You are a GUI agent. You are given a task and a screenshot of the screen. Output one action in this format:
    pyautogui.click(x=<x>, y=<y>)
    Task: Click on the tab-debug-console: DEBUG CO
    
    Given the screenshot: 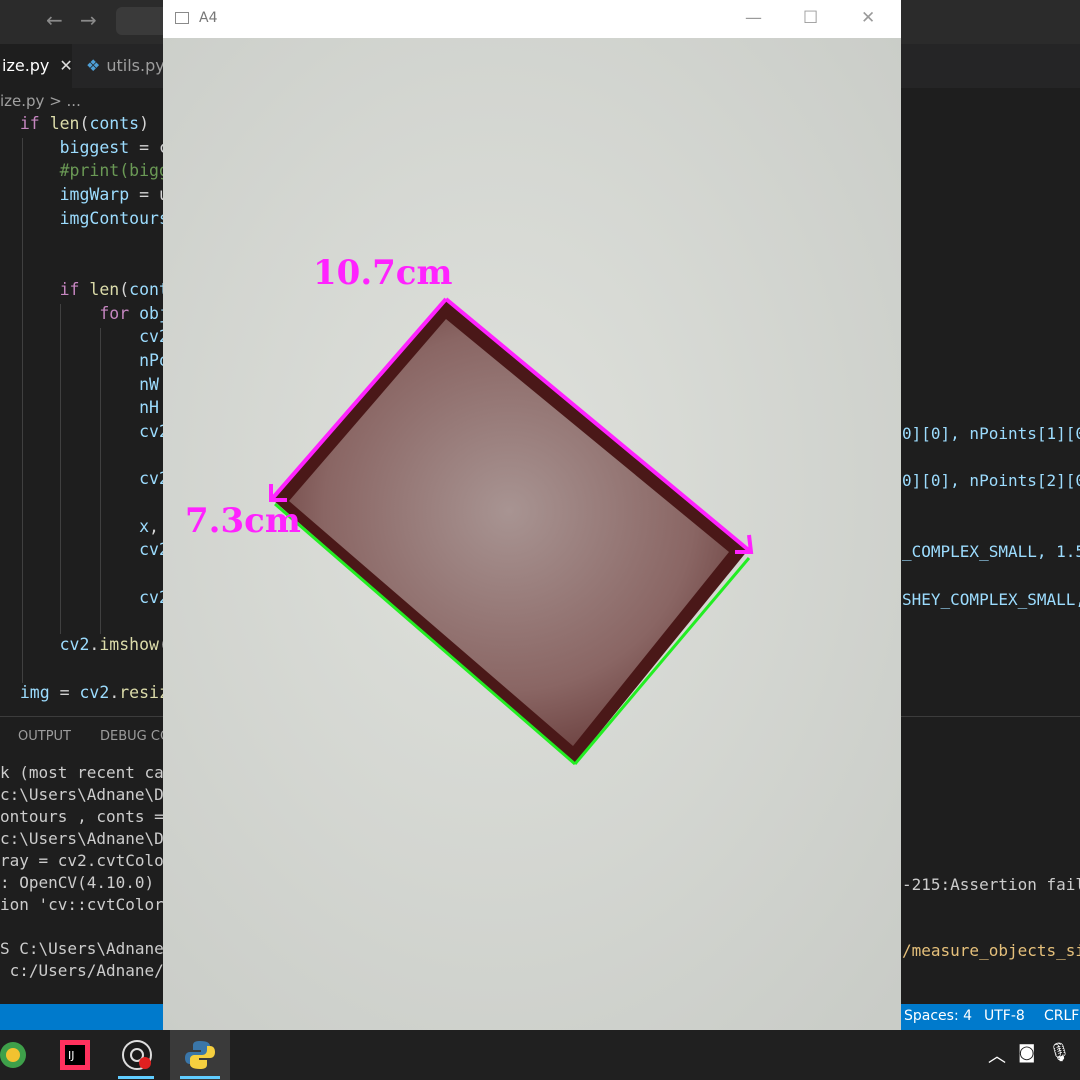 What is the action you would take?
    pyautogui.click(x=135, y=736)
    